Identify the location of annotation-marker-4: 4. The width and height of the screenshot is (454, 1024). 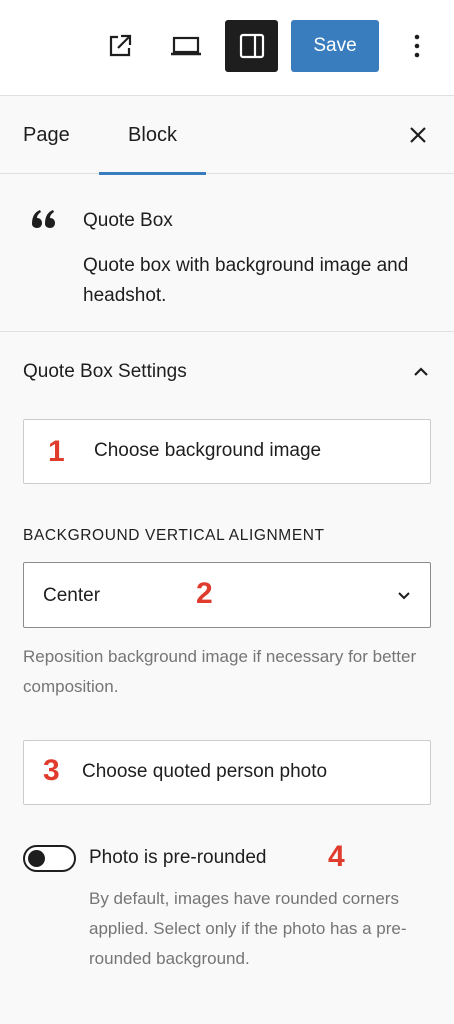
(336, 856).